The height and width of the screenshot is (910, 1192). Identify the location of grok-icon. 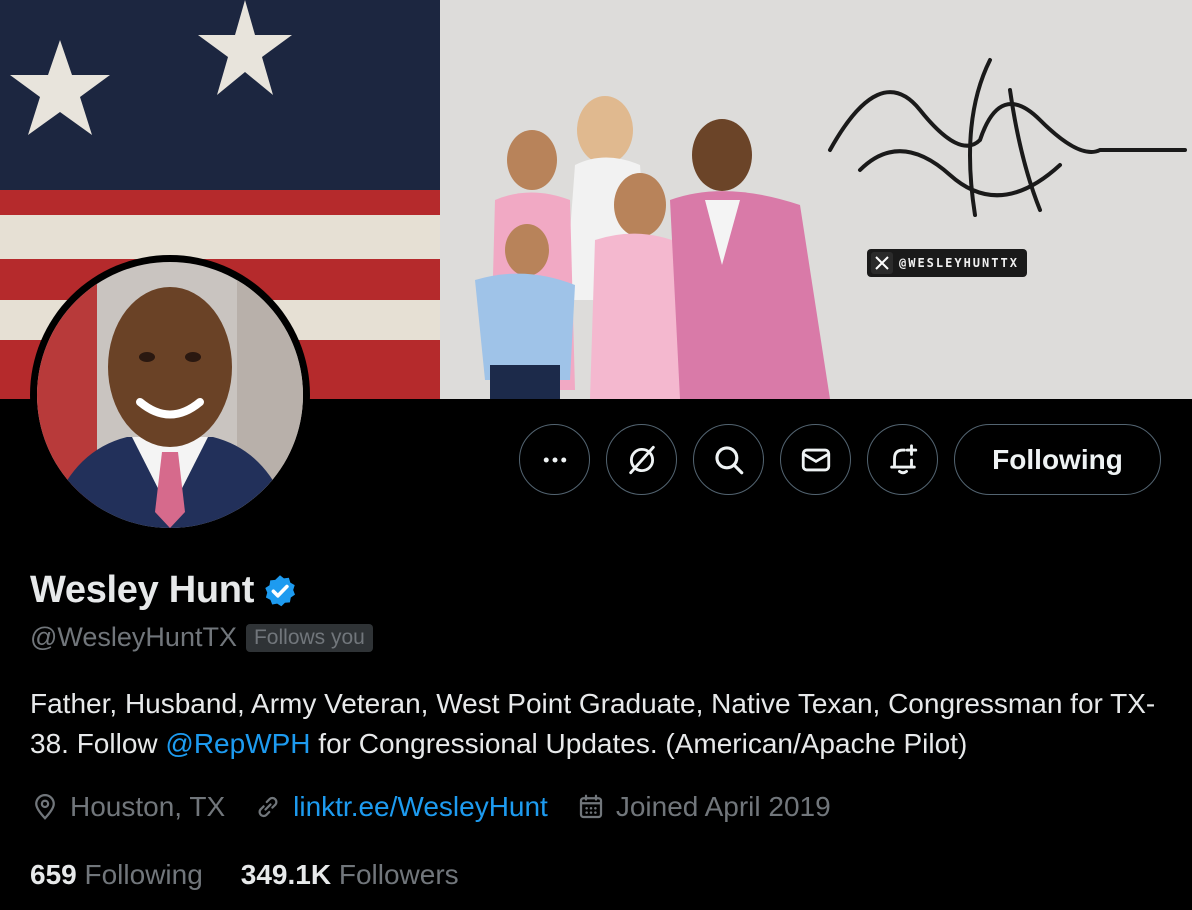
(641, 459).